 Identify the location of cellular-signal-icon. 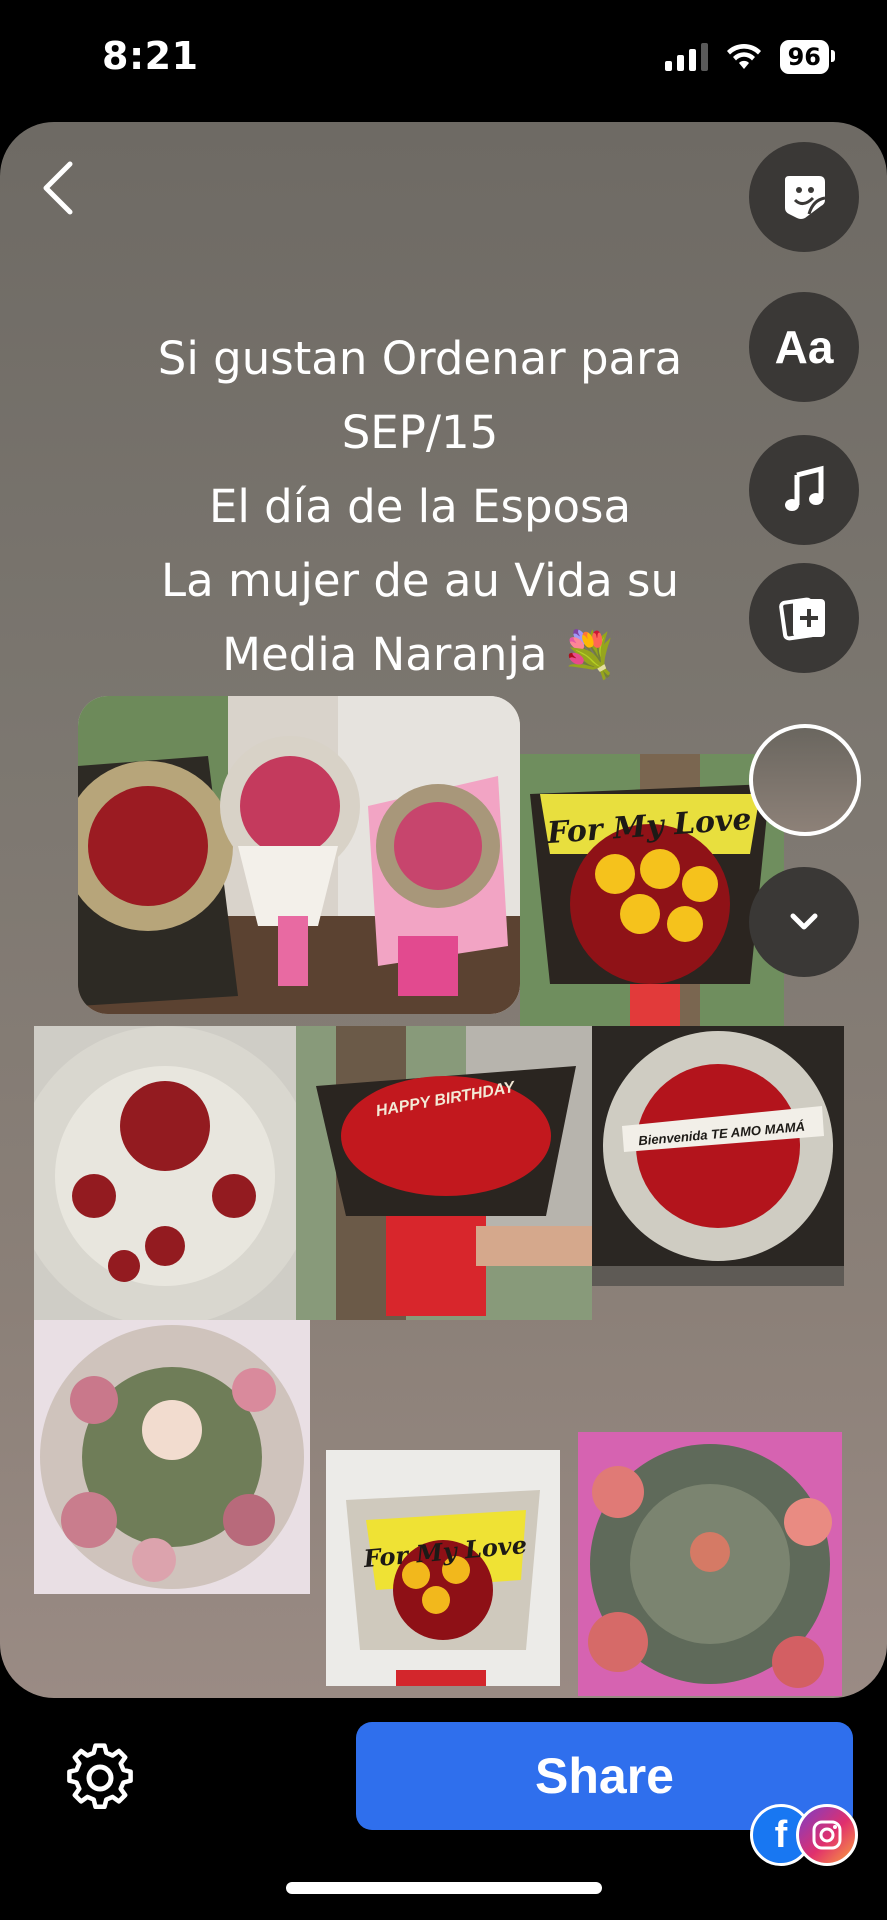
(686, 57).